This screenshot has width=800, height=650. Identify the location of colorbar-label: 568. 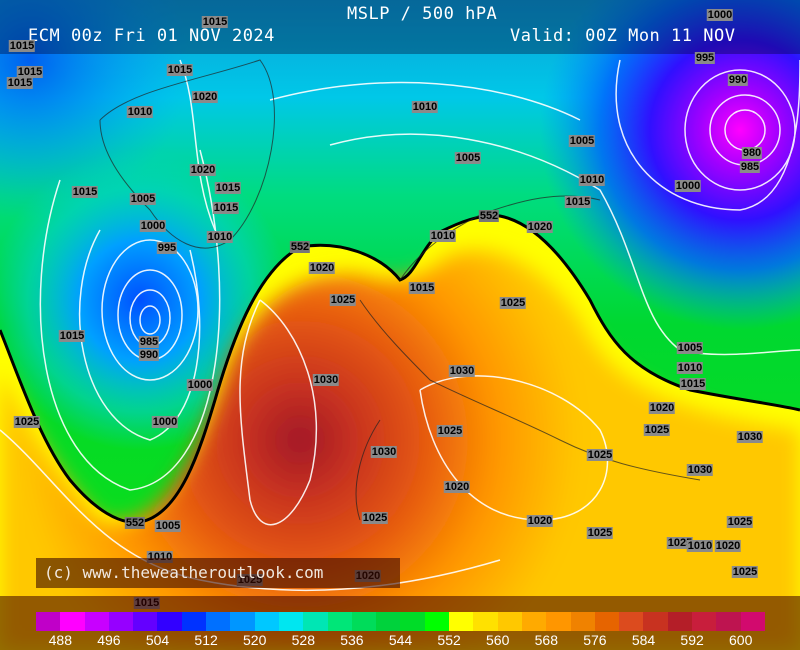
(546, 640).